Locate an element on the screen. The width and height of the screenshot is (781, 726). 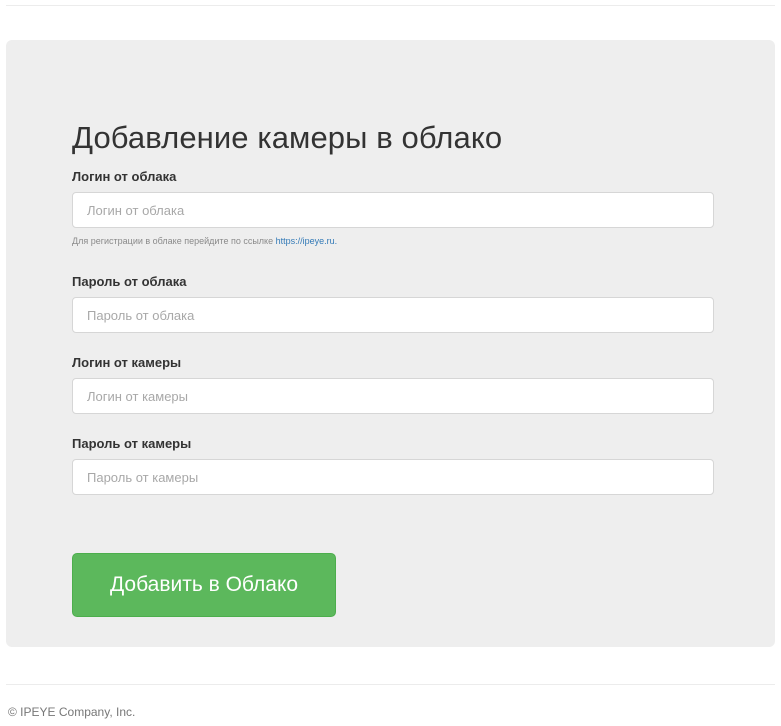
cloud-password-input is located at coordinates (393, 315).